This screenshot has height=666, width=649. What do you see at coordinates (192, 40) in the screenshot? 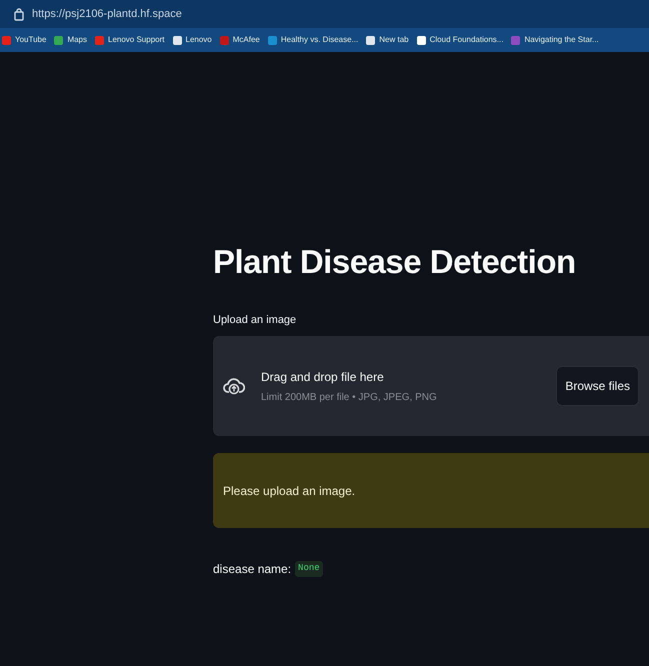
I see `bookmark-link: Lenovo` at bounding box center [192, 40].